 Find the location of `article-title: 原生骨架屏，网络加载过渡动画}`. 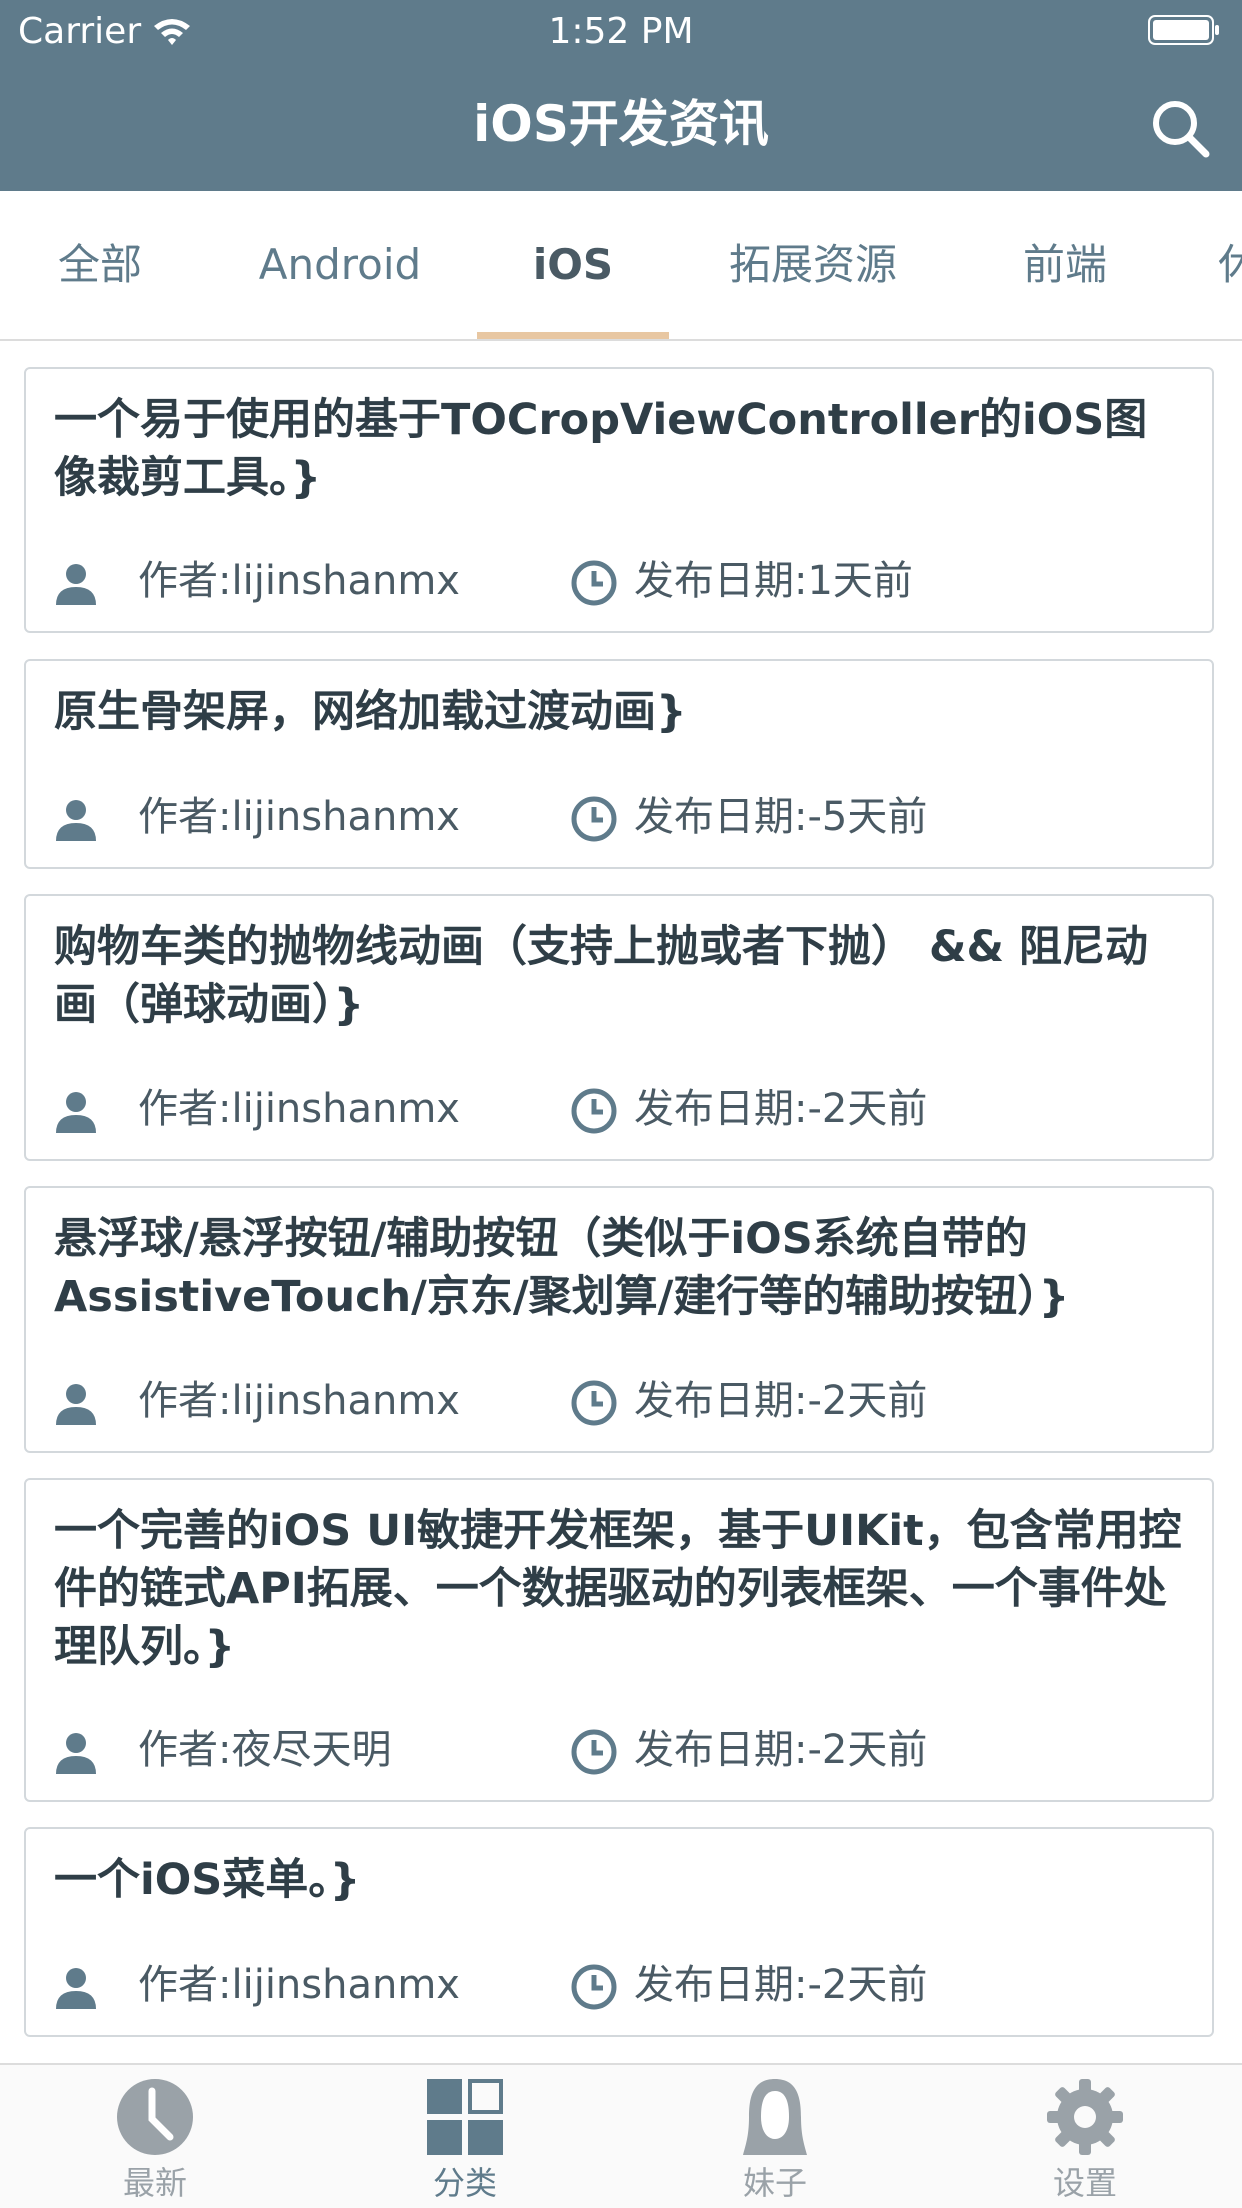

article-title: 原生骨架屏，网络加载过渡动画} is located at coordinates (370, 712).